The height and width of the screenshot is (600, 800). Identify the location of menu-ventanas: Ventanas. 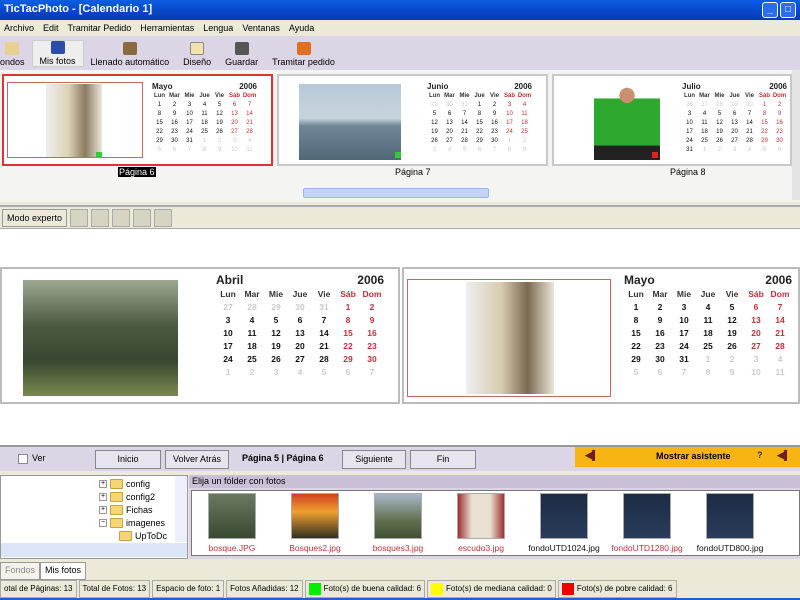
(261, 28).